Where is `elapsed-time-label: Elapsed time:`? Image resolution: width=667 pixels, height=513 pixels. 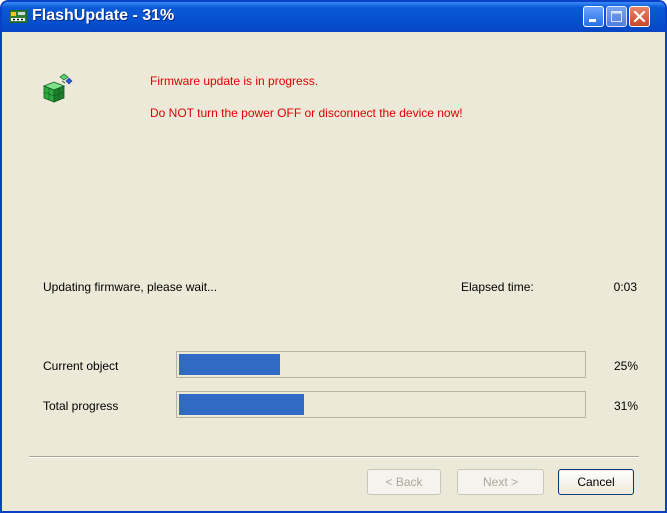
elapsed-time-label: Elapsed time: is located at coordinates (497, 287).